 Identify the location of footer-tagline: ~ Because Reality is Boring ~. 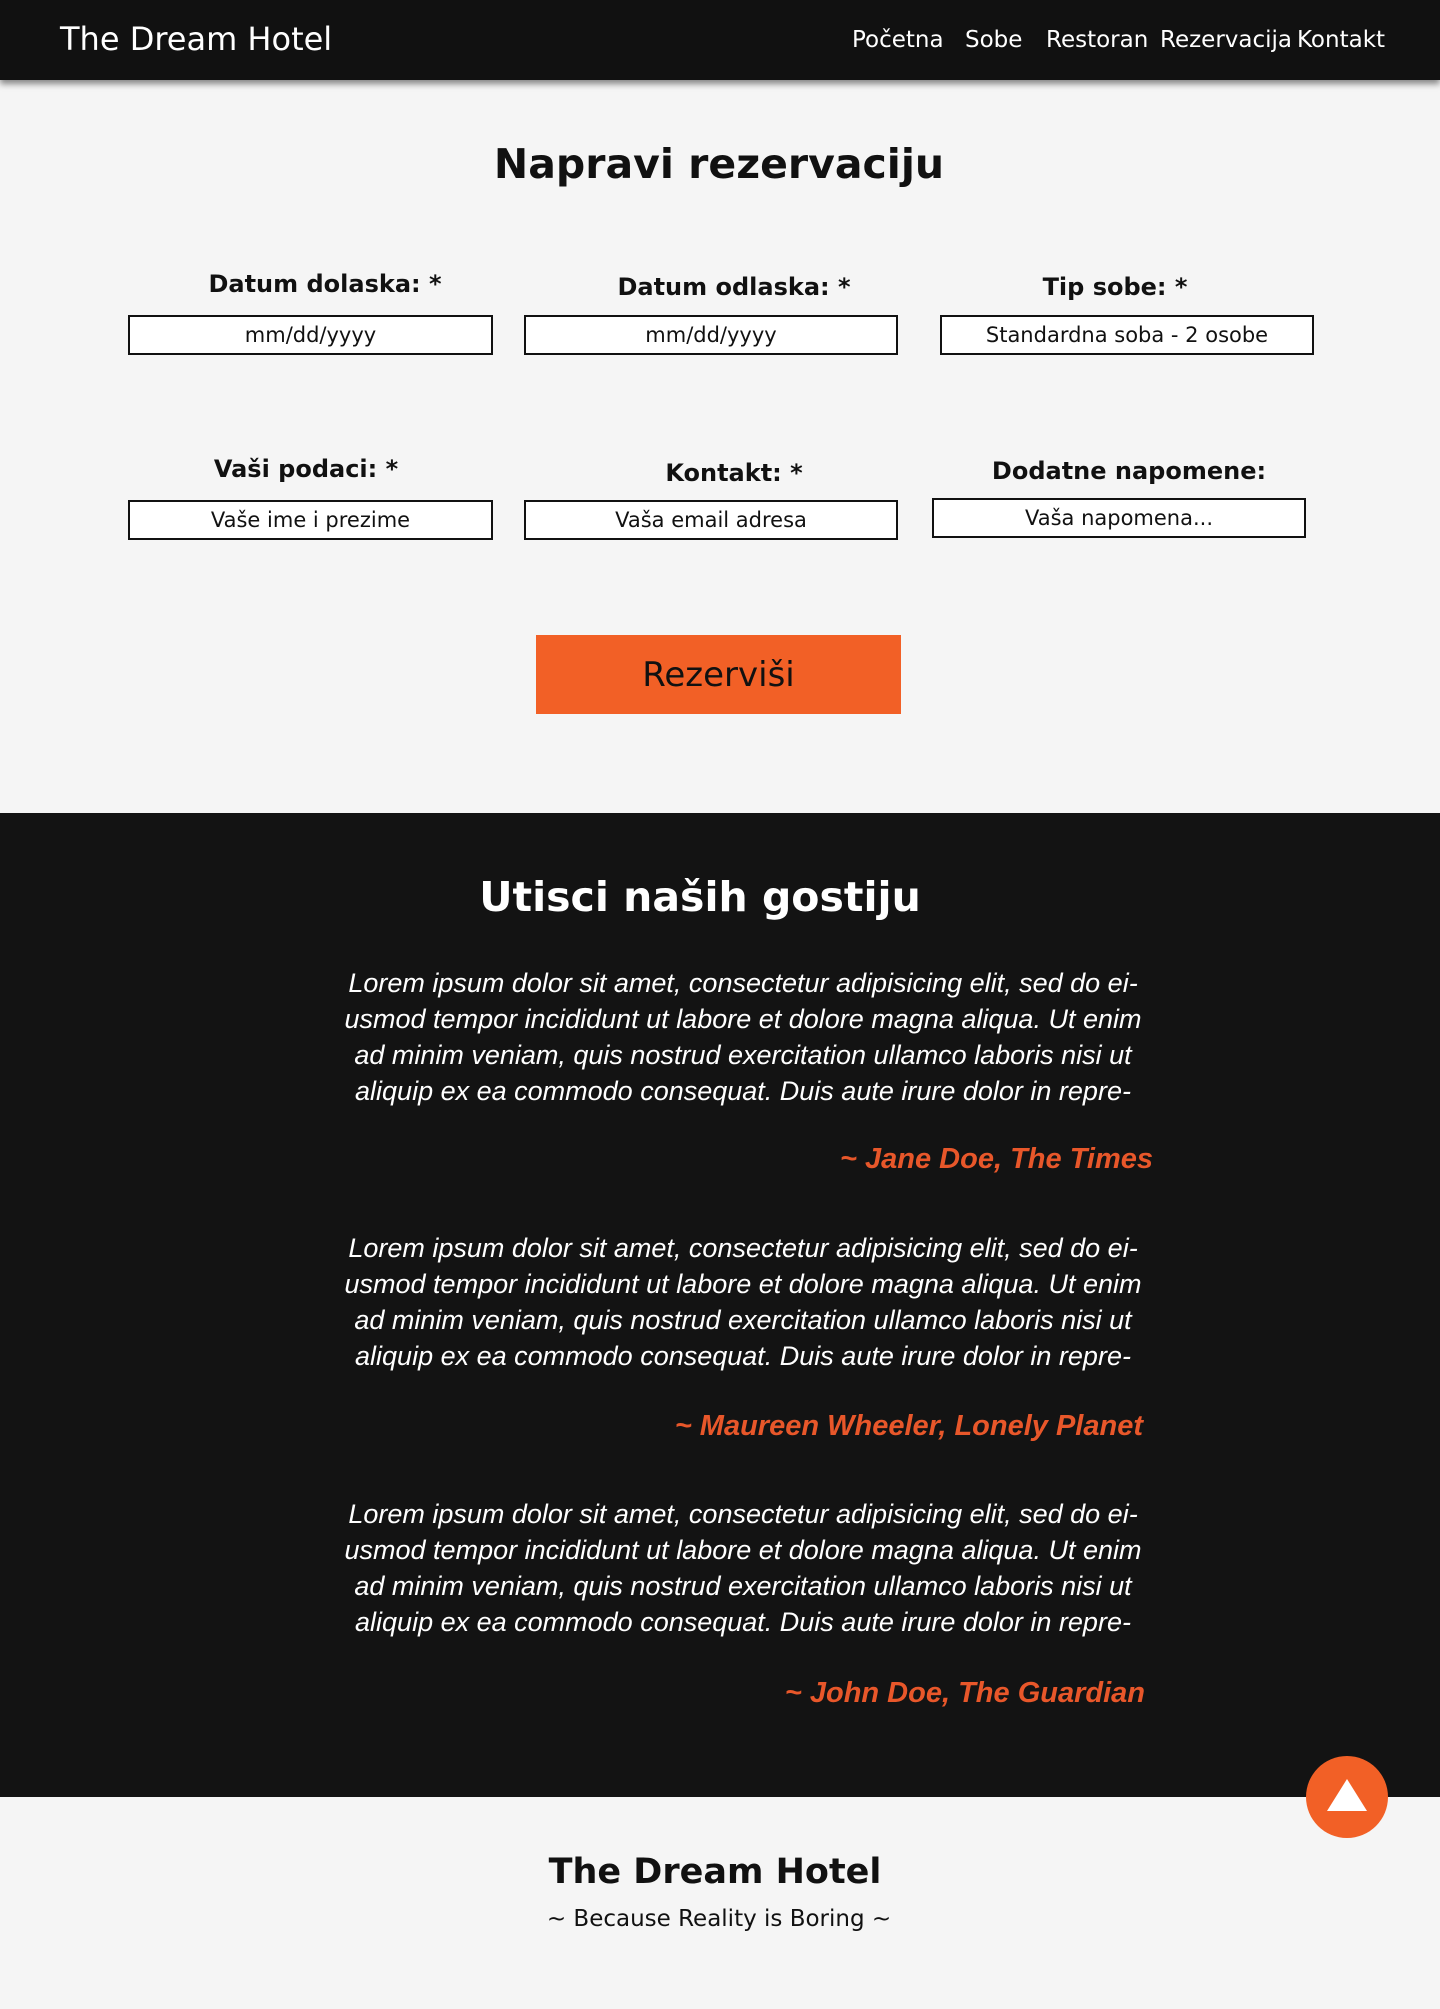
(719, 1919).